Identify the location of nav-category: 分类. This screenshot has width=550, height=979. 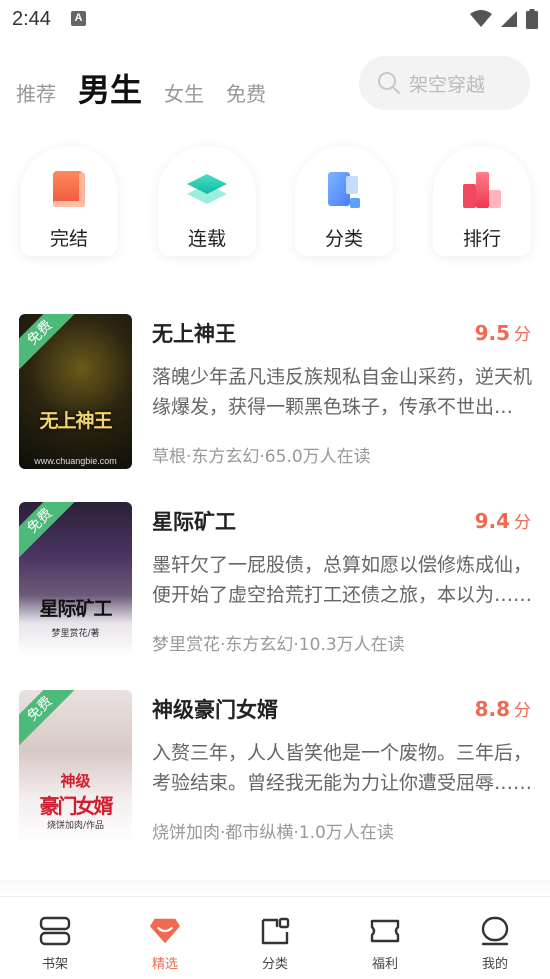
(275, 938).